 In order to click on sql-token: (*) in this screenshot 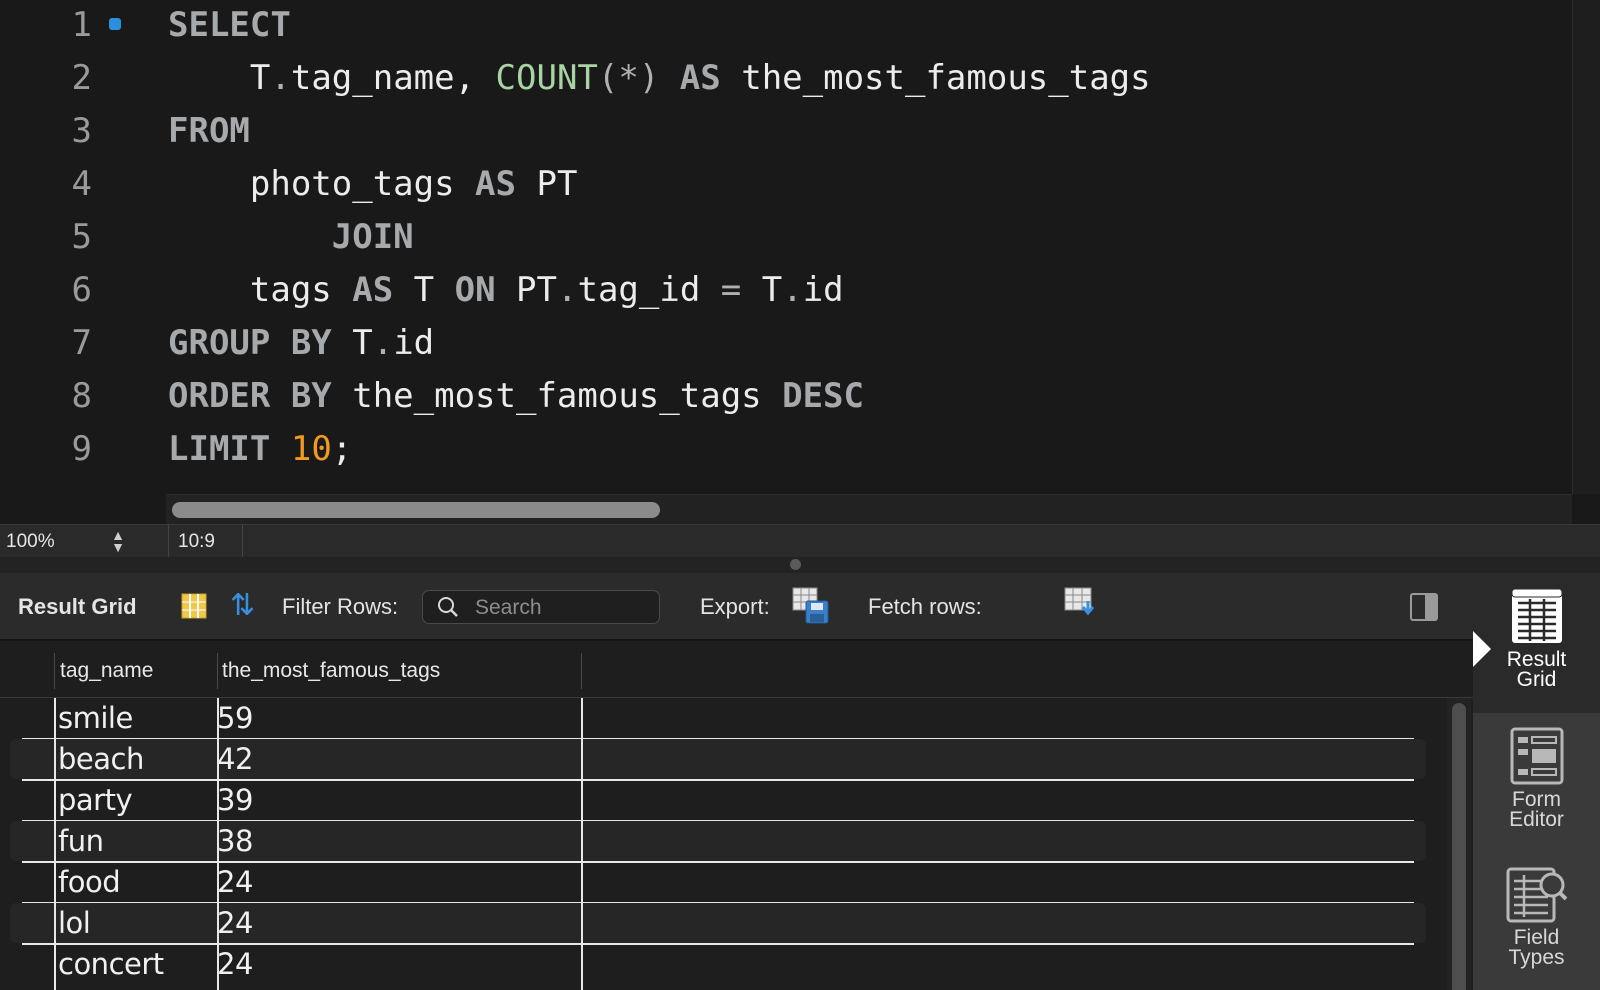, I will do `click(628, 78)`.